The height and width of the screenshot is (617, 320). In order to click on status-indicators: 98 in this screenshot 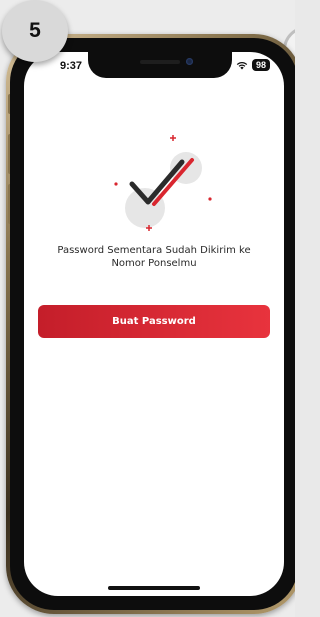, I will do `click(253, 65)`.